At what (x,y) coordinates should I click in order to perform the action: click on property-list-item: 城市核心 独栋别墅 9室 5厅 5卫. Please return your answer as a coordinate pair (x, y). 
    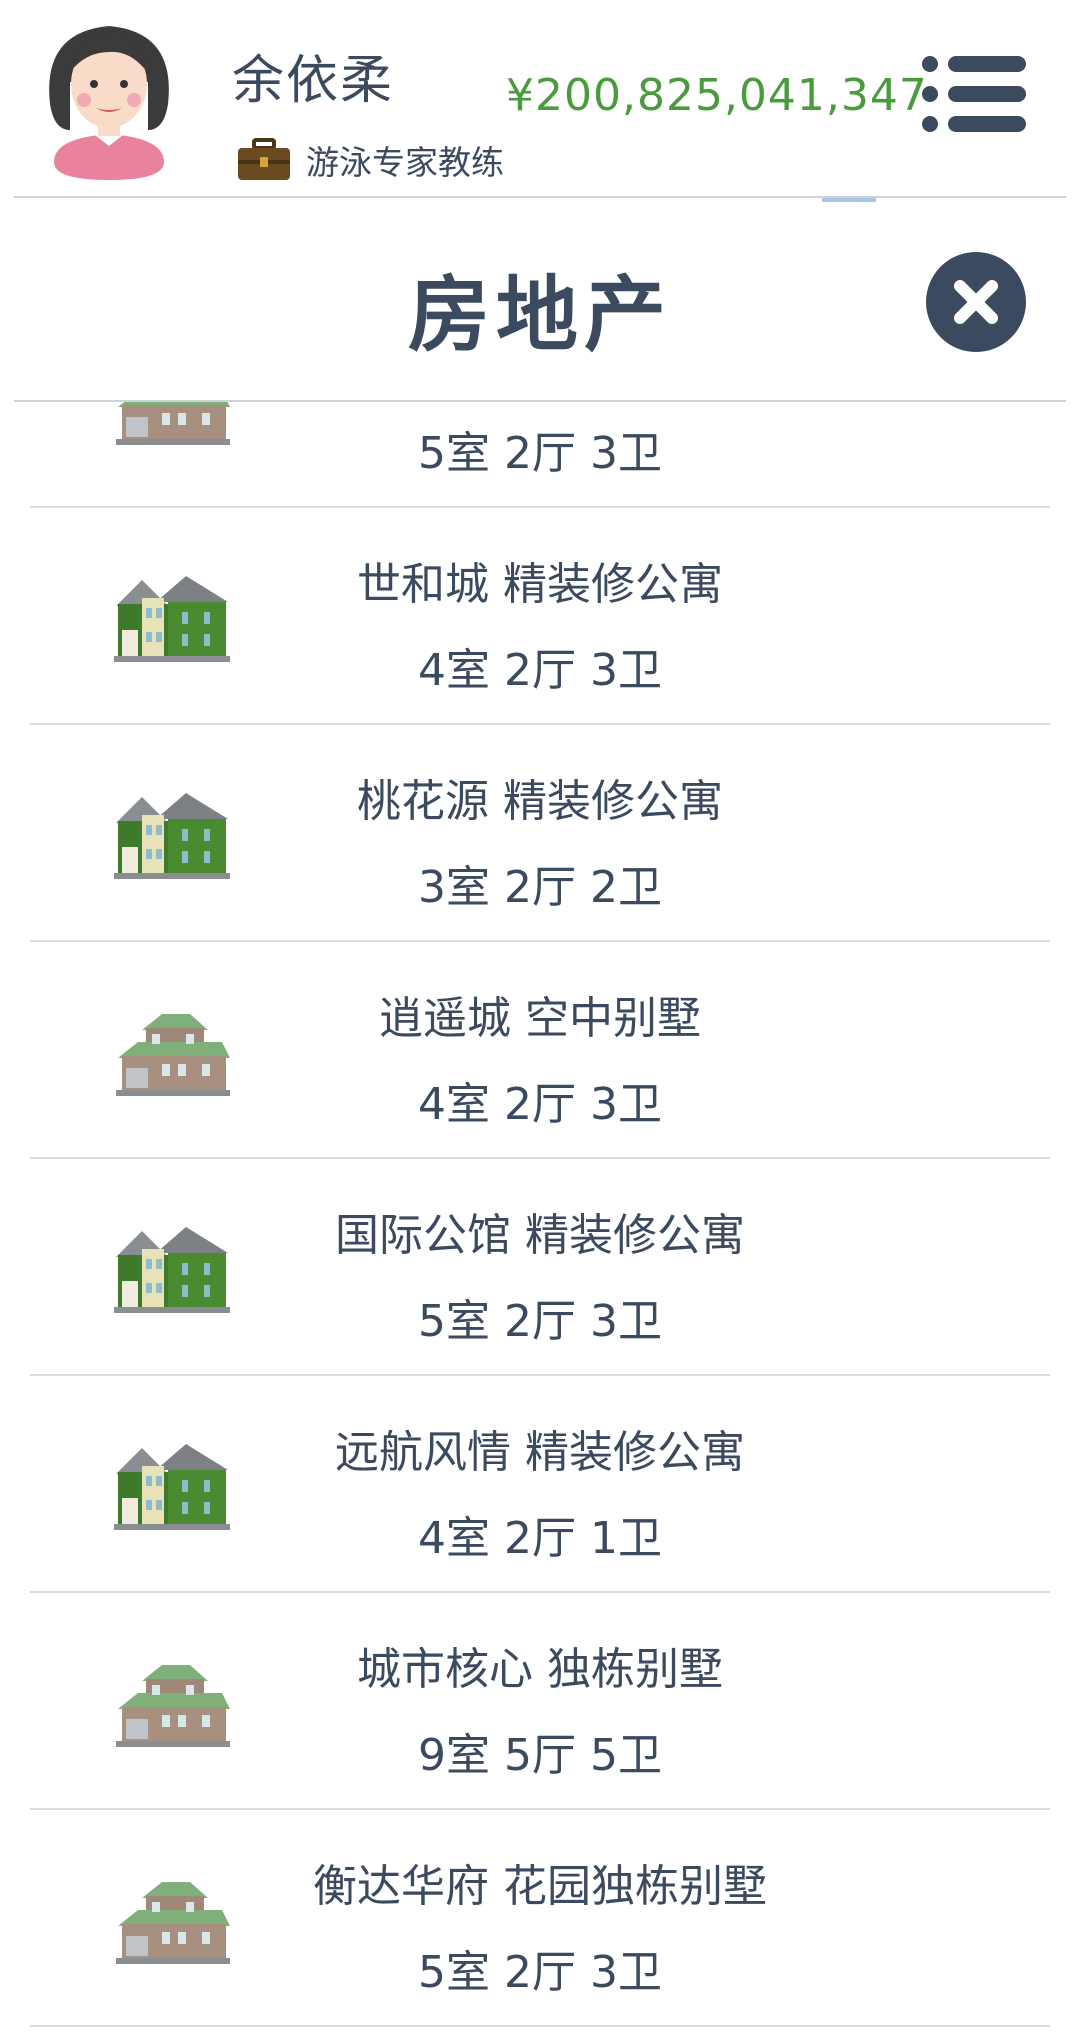
    Looking at the image, I should click on (540, 1701).